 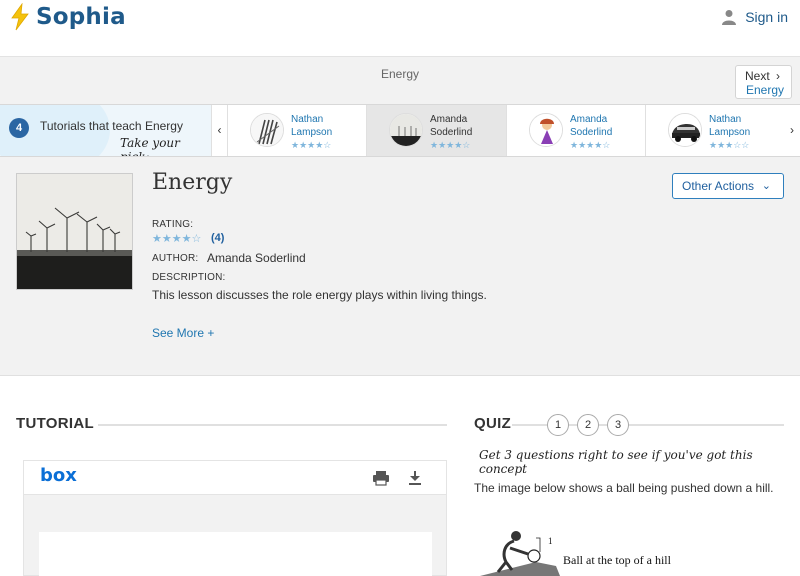 What do you see at coordinates (764, 90) in the screenshot?
I see `next-target: Energy` at bounding box center [764, 90].